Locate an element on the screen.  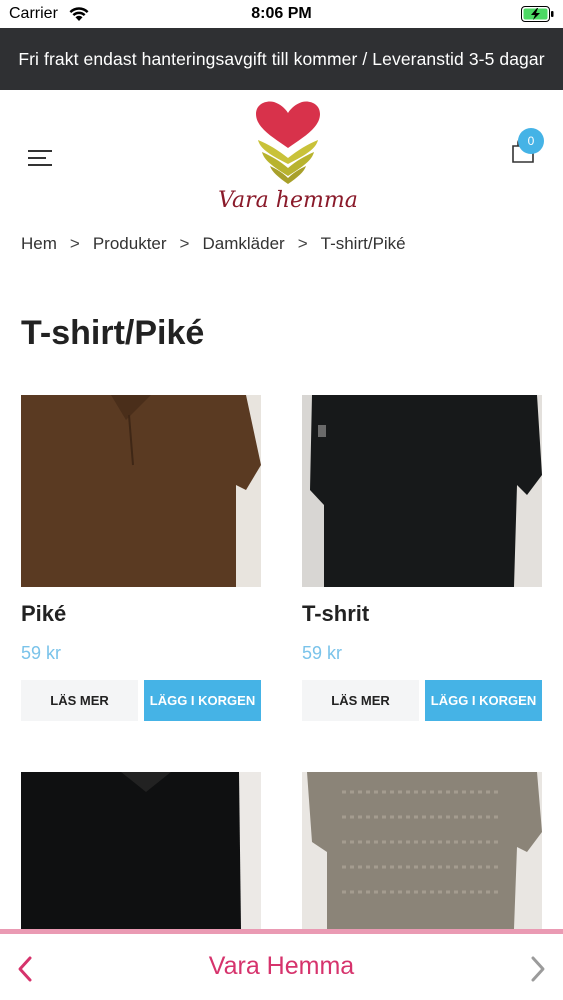
site-logo: Vara hemma is located at coordinates (288, 156).